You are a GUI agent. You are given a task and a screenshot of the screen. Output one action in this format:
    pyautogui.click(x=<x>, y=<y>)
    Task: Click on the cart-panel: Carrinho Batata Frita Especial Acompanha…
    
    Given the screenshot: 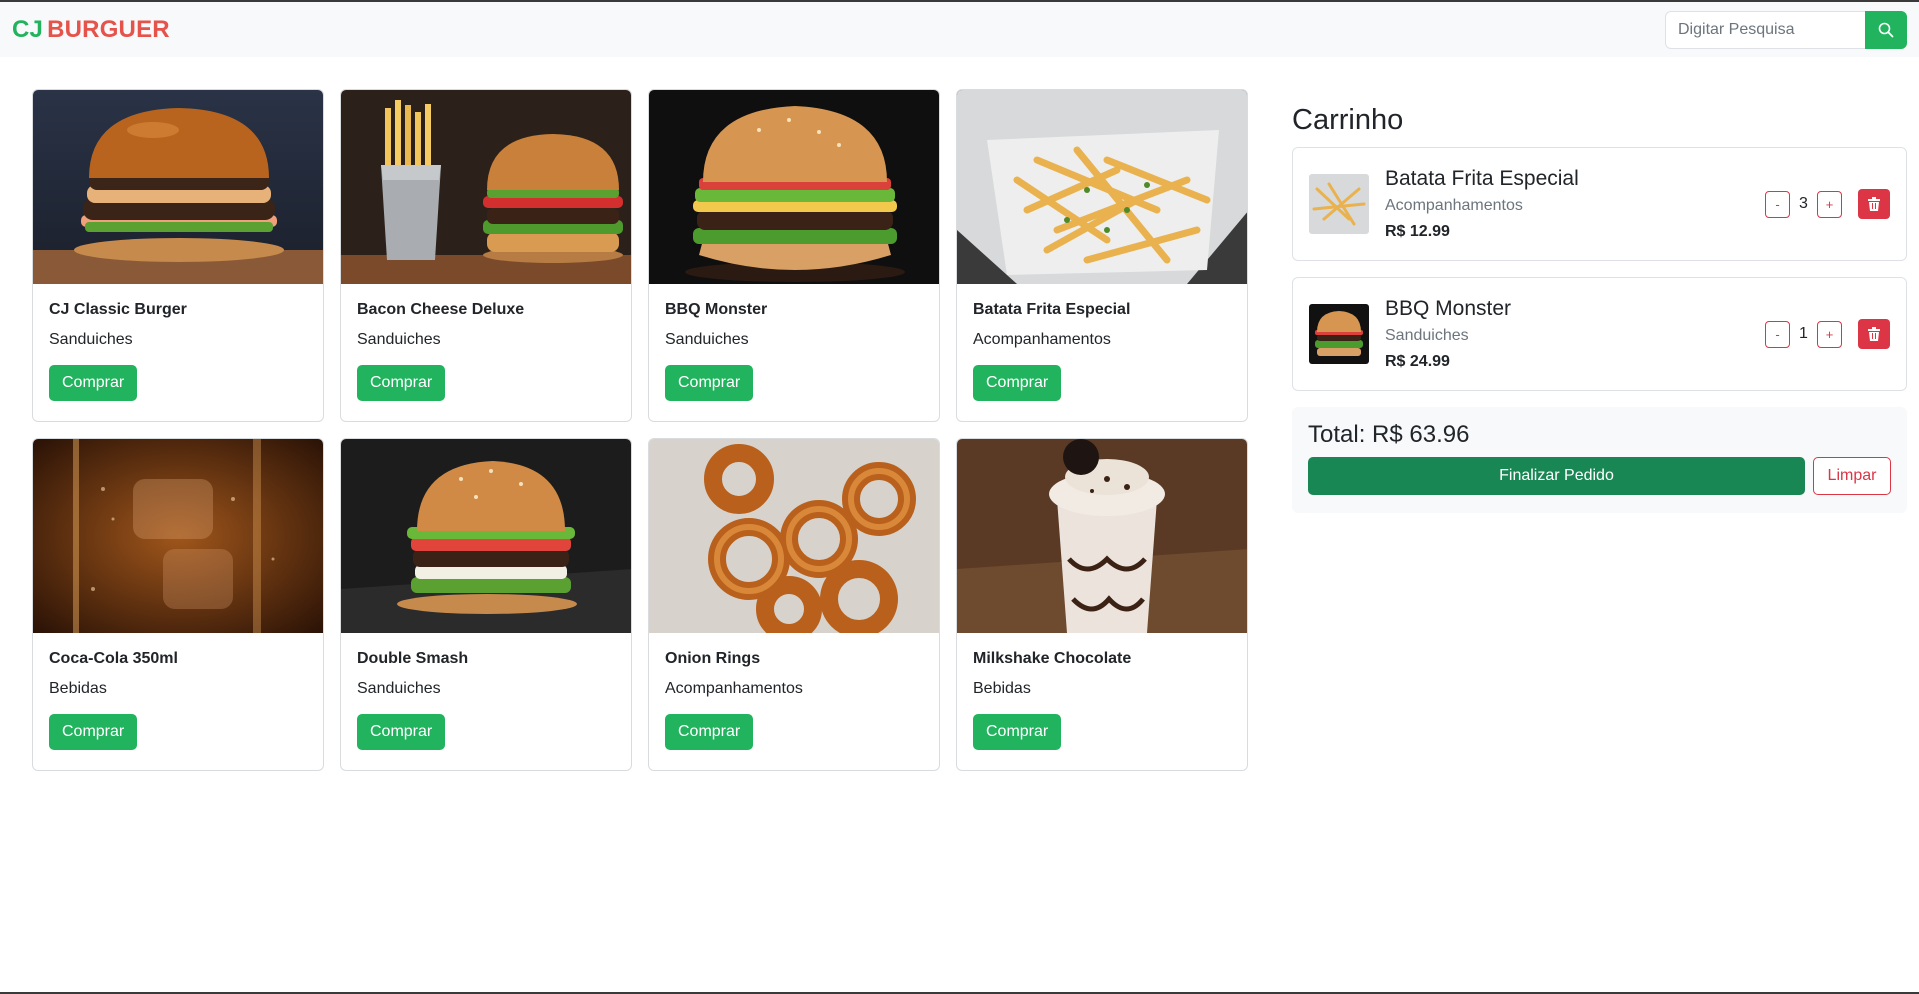 What is the action you would take?
    pyautogui.click(x=1599, y=308)
    